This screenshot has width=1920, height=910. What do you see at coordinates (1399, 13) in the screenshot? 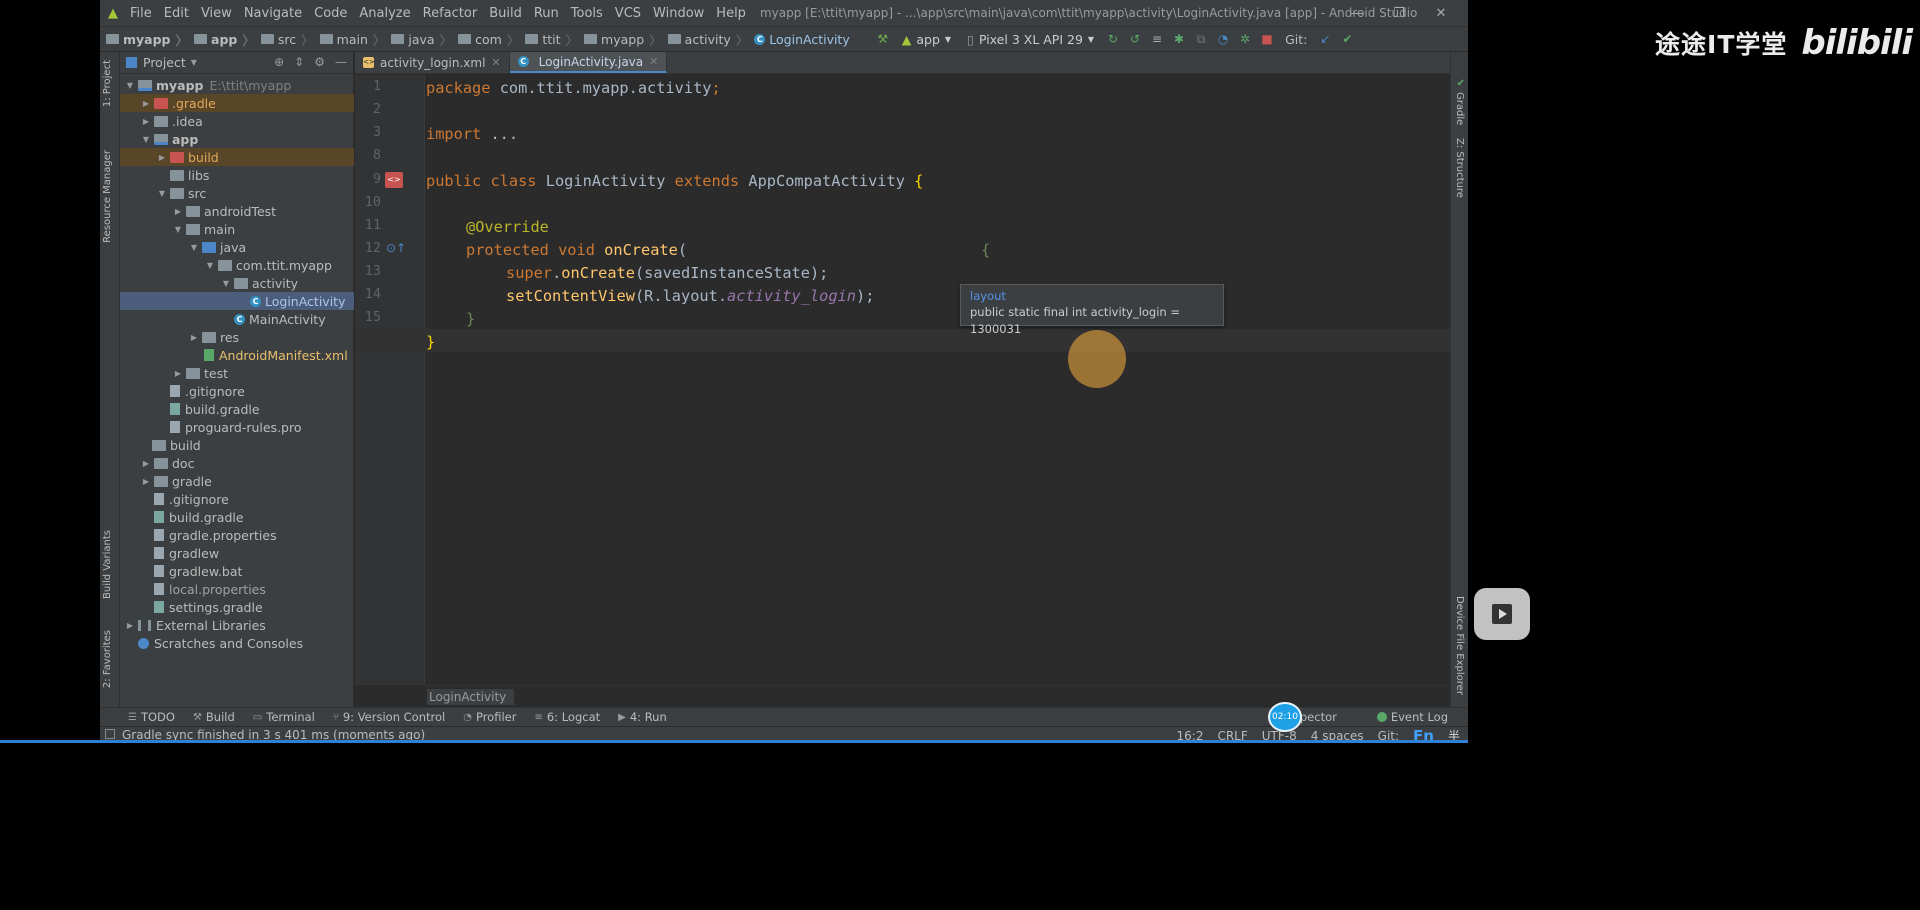
I see `restore-button: ❐` at bounding box center [1399, 13].